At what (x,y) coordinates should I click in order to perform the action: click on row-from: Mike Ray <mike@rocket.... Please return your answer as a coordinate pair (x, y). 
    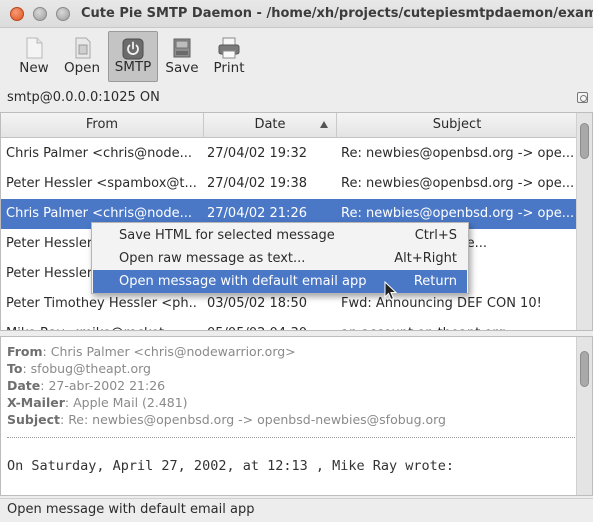
    Looking at the image, I should click on (102, 324).